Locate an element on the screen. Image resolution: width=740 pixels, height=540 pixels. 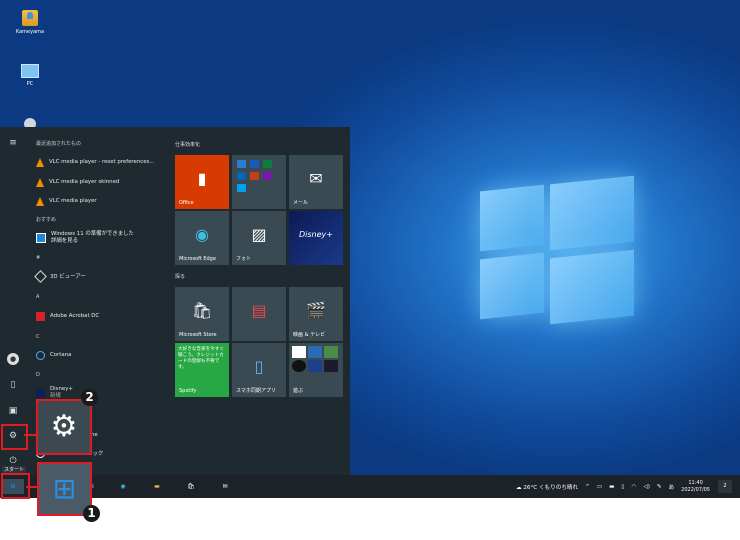
tile-label: Spotify is located at coordinates (188, 391).